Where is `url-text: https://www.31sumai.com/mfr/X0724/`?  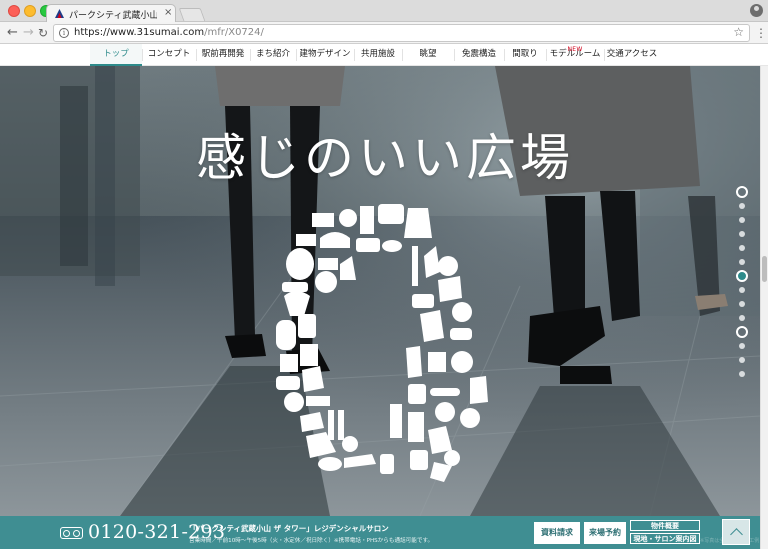
url-text: https://www.31sumai.com/mfr/X0724/ is located at coordinates (169, 32).